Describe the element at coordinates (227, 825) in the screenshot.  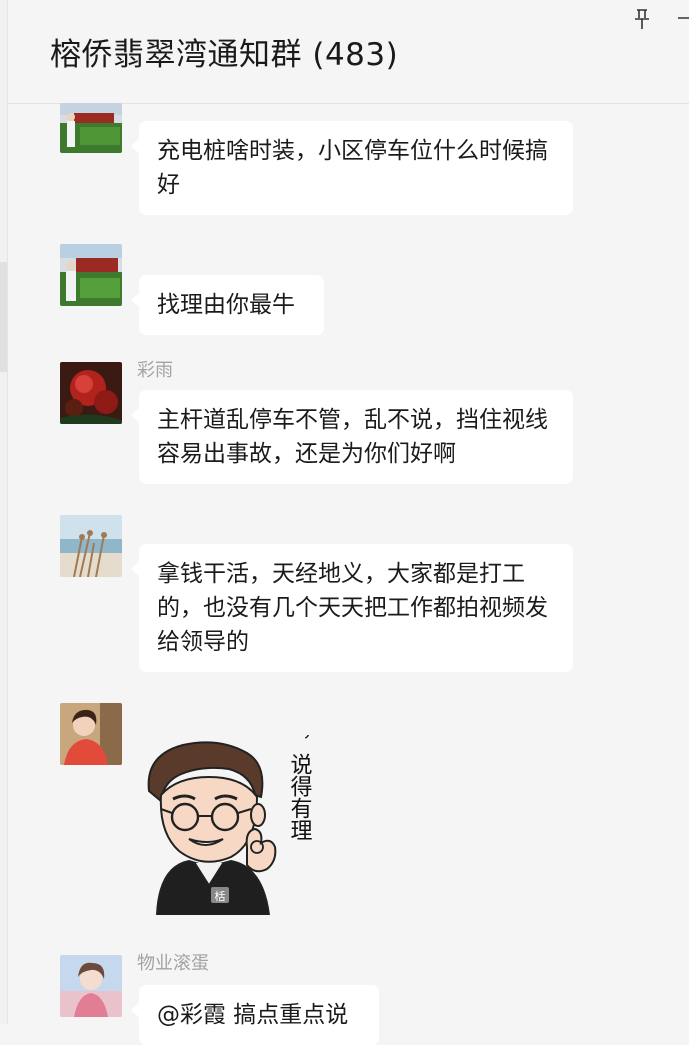
I see `sticker-image: 栝 噢，说得有理` at that location.